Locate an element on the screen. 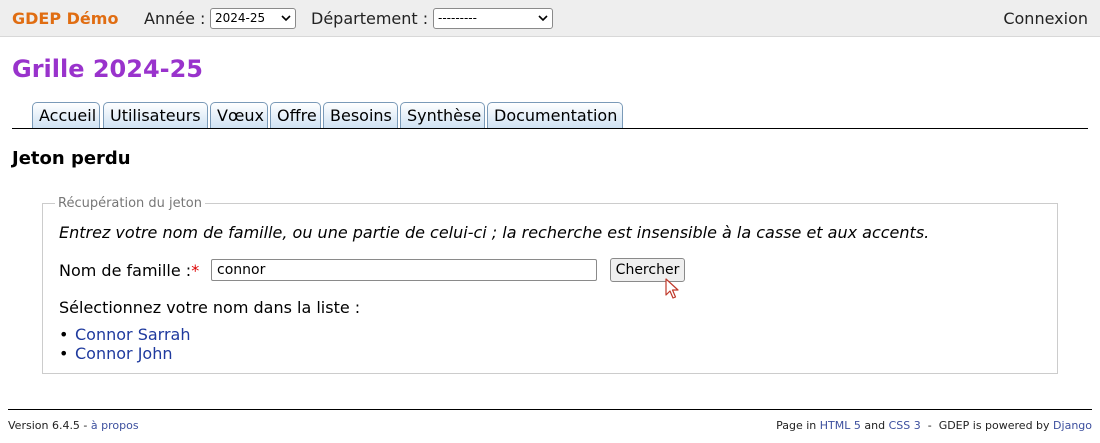  tab-synthese: Synthèse is located at coordinates (442, 115).